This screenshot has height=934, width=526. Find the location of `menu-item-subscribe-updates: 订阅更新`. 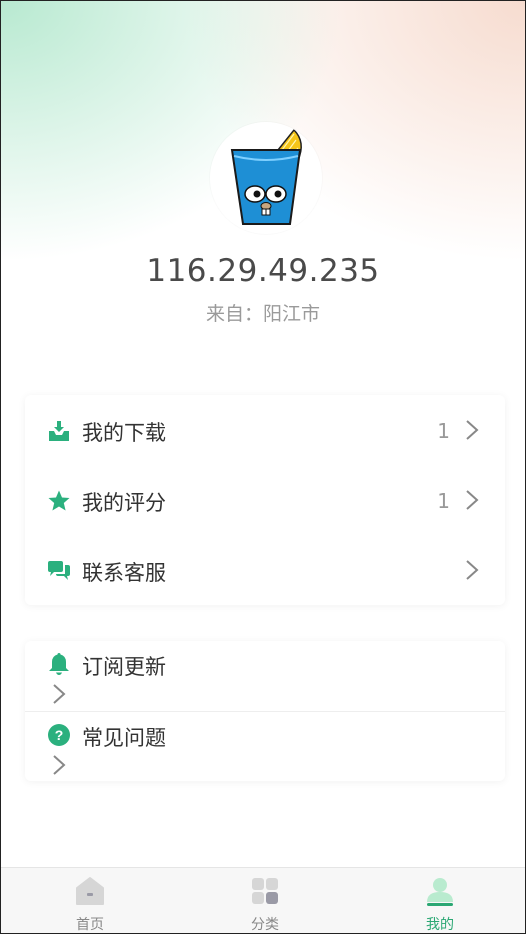

menu-item-subscribe-updates: 订阅更新 is located at coordinates (265, 676).